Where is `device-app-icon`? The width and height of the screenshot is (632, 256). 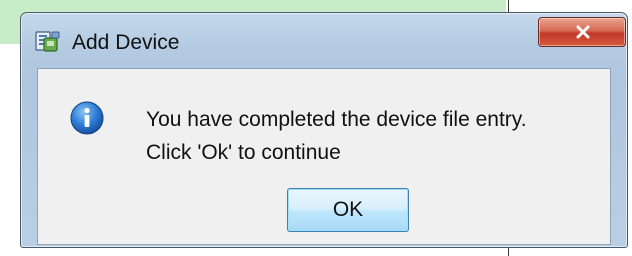 device-app-icon is located at coordinates (48, 42).